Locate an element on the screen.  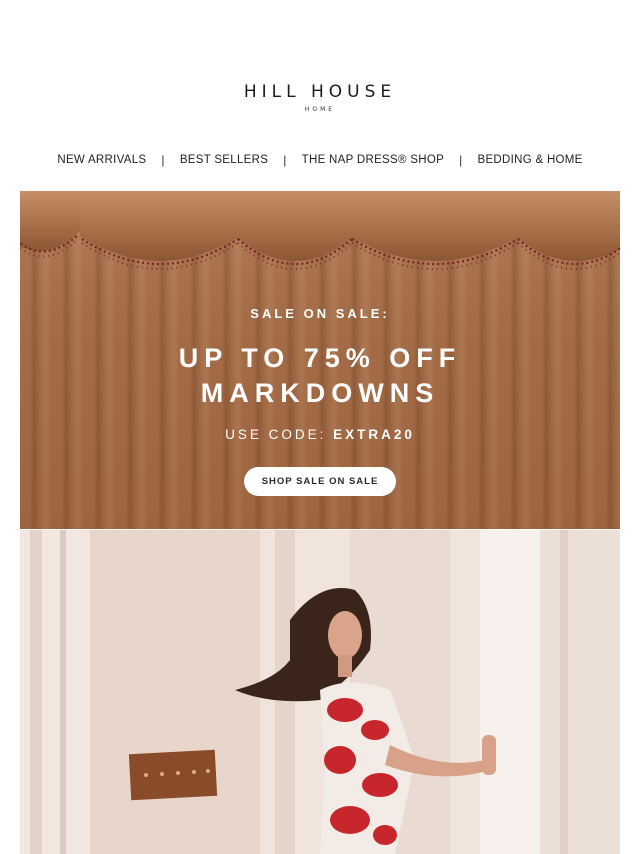
shop-sale-button: SHOP SALE ON SALE is located at coordinates (320, 481).